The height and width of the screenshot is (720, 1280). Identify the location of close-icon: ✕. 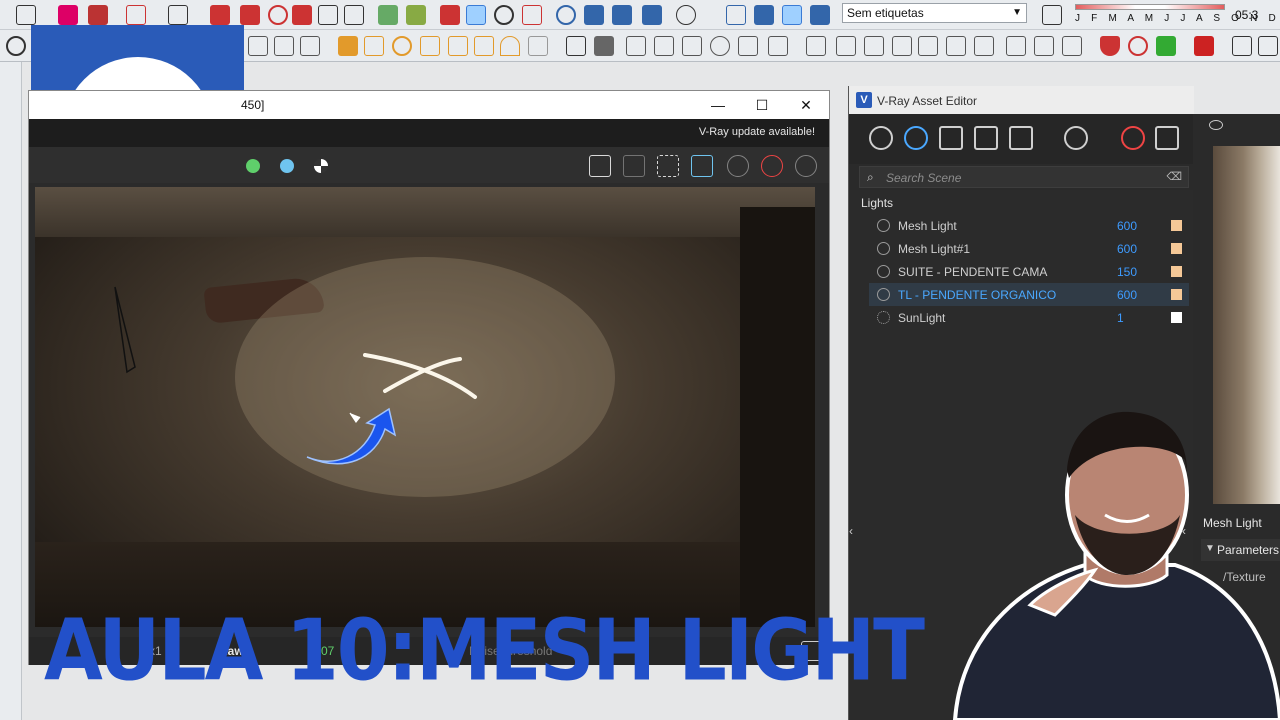
(806, 105).